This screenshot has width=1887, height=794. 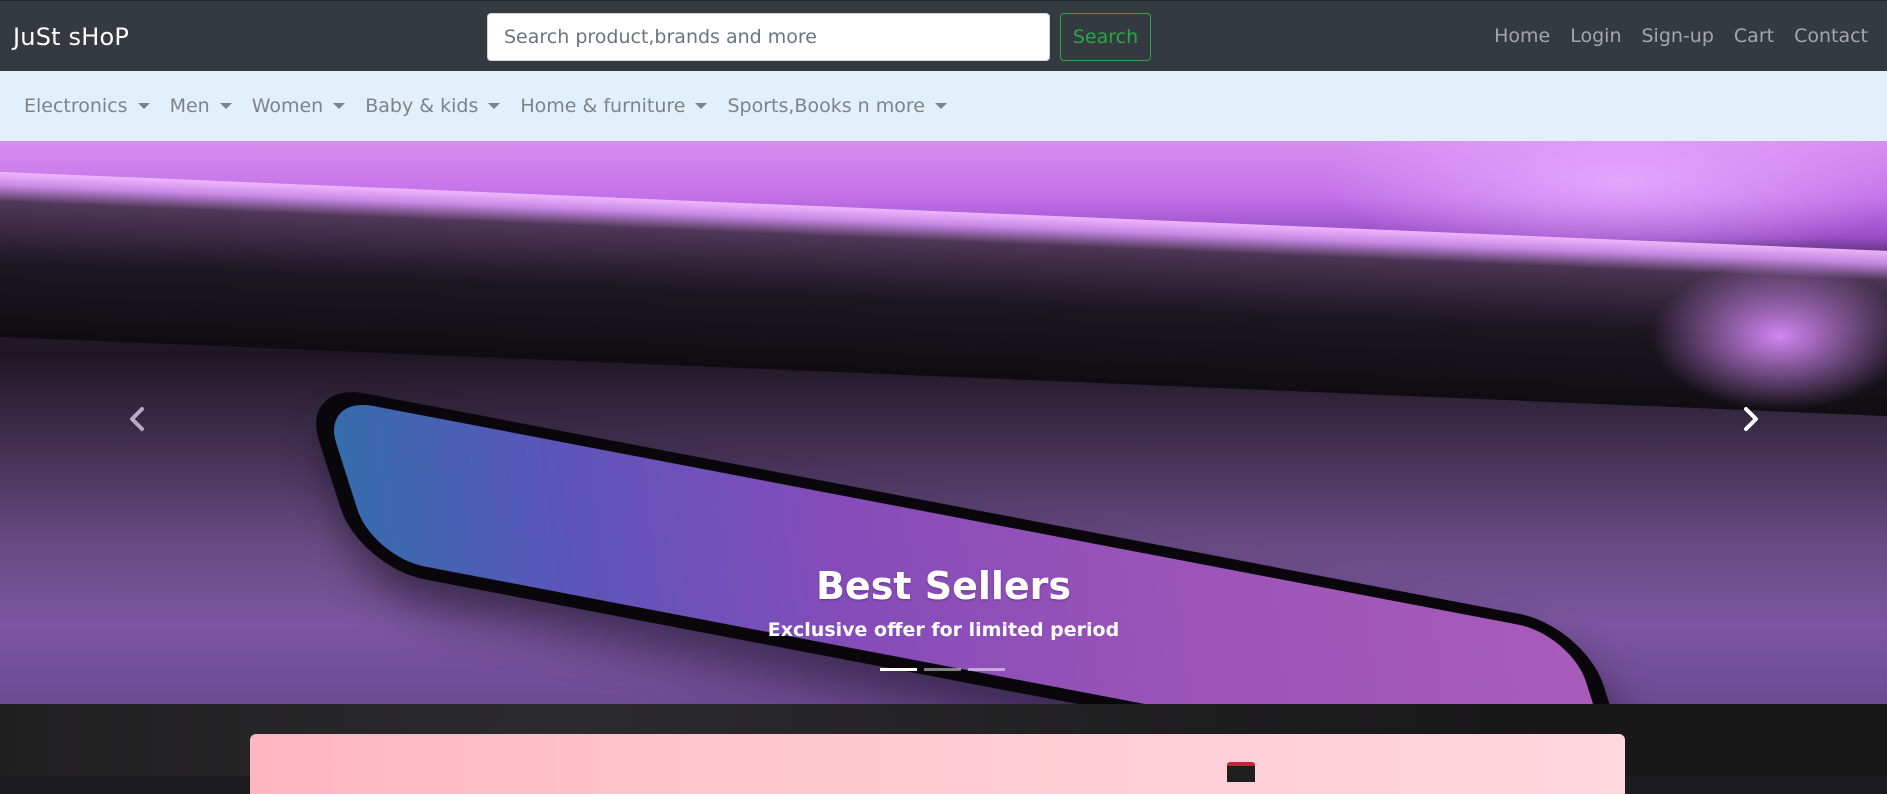 I want to click on category-label: Electronics, so click(x=76, y=106).